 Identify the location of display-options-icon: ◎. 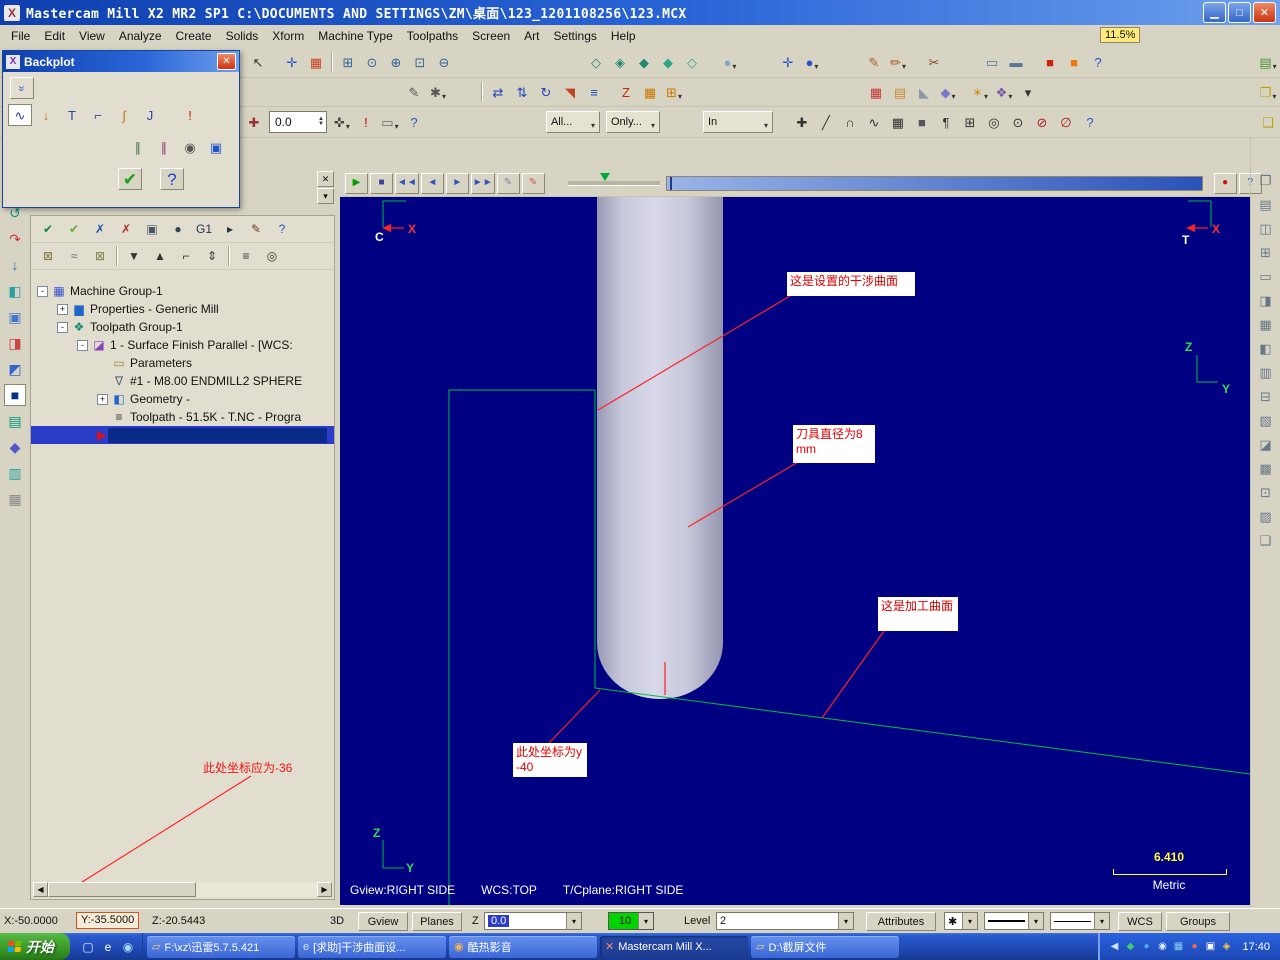
(272, 256).